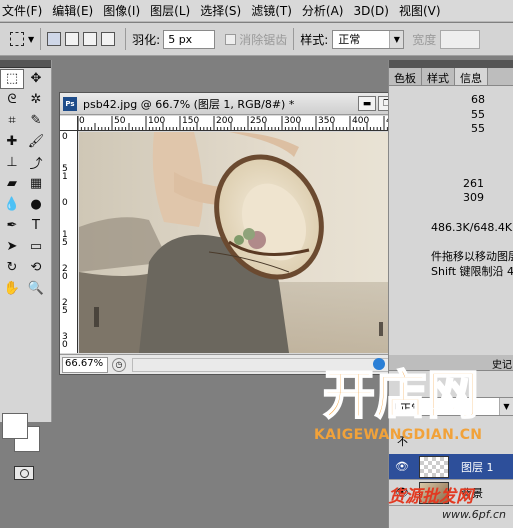  Describe the element at coordinates (65, 177) in the screenshot. I see `ruler-v-label: 1` at that location.